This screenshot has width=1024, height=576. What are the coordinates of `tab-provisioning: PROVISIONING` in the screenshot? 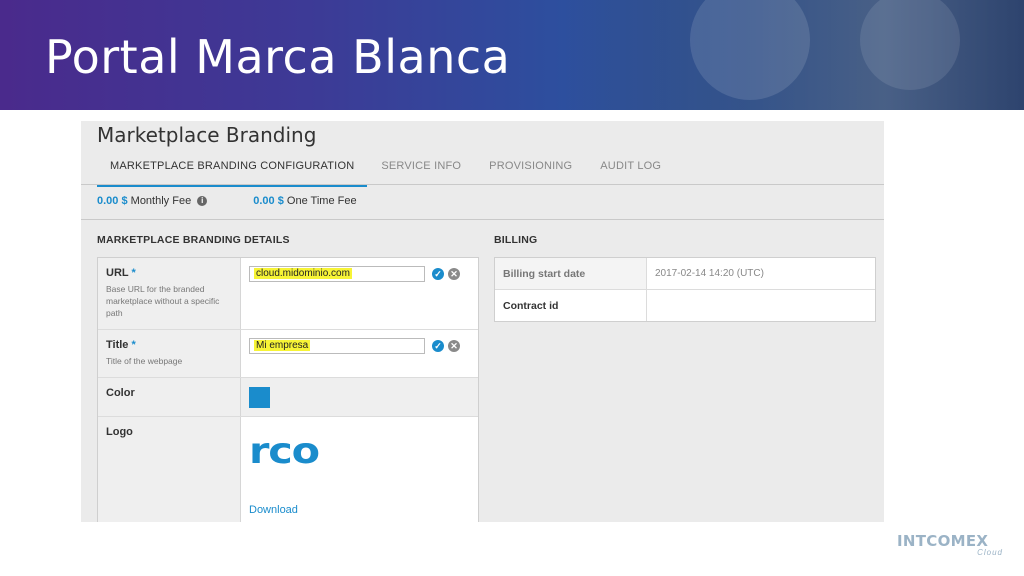 It's located at (530, 168).